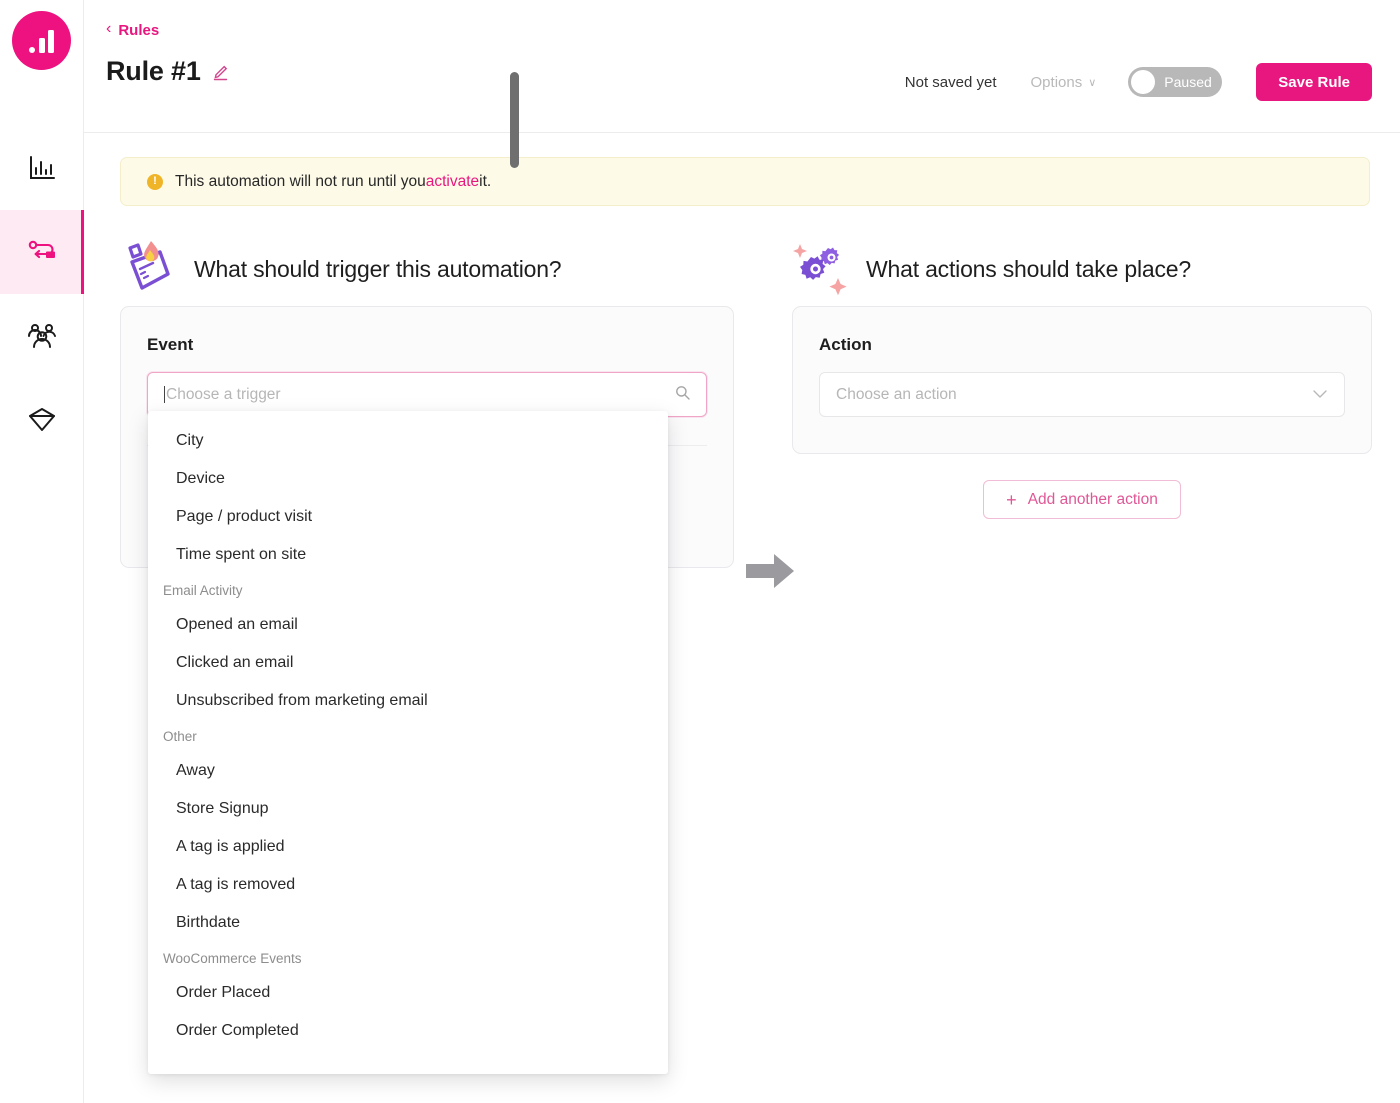 This screenshot has width=1400, height=1103. I want to click on bar-chart-icon, so click(42, 168).